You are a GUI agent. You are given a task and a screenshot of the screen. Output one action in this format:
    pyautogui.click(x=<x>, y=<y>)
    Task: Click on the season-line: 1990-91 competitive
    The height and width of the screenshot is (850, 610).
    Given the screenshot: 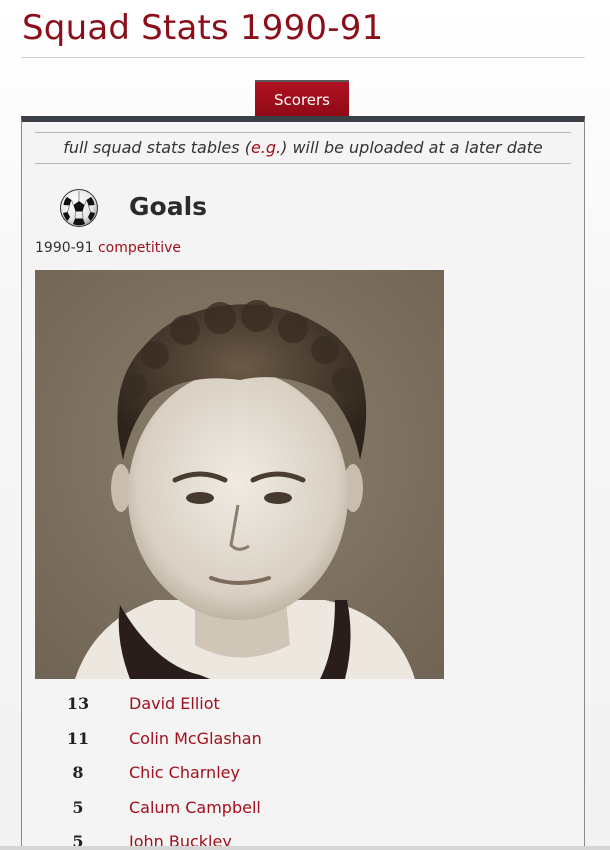 What is the action you would take?
    pyautogui.click(x=108, y=248)
    